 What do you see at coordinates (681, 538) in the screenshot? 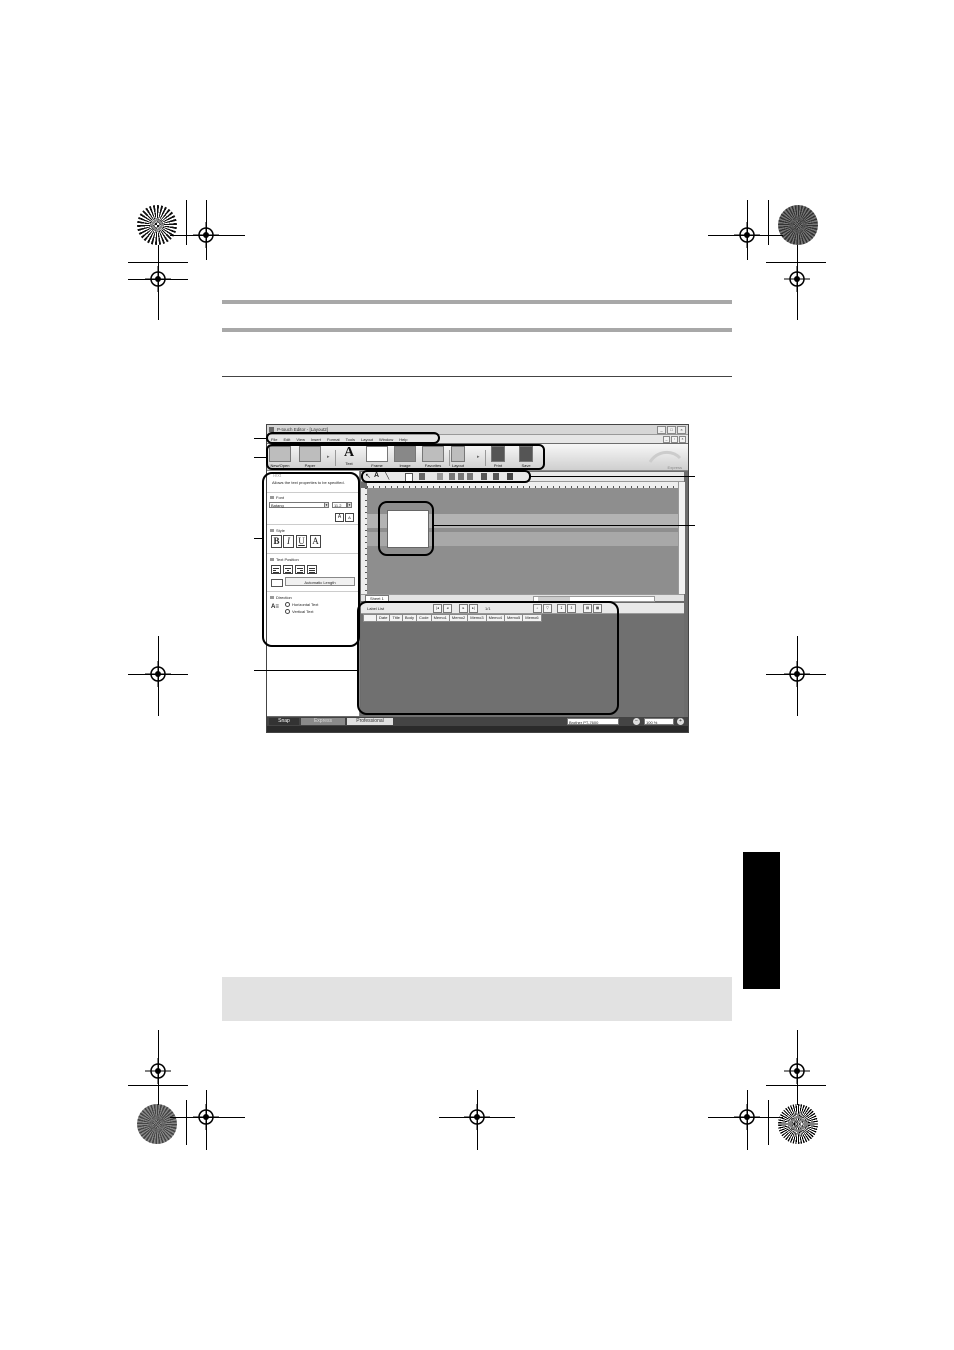
I see `vertical-scrollbar` at bounding box center [681, 538].